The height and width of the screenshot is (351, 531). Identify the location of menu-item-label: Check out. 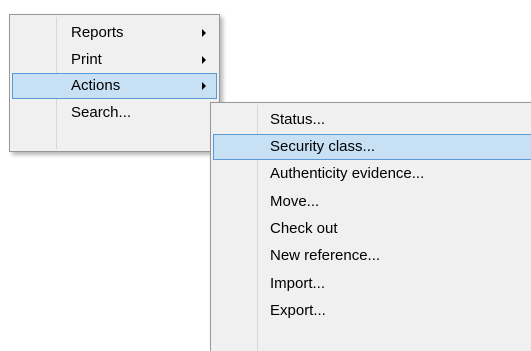
(304, 228).